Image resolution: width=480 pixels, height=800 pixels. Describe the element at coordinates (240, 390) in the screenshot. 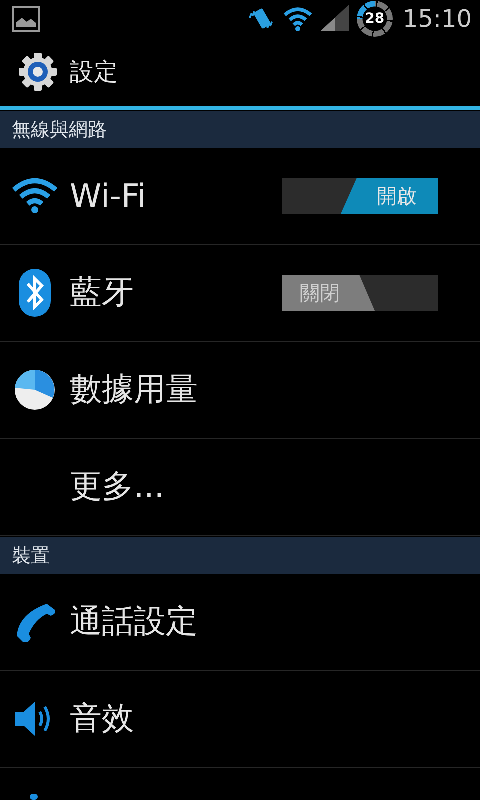

I see `settings-row: 數據用量` at that location.